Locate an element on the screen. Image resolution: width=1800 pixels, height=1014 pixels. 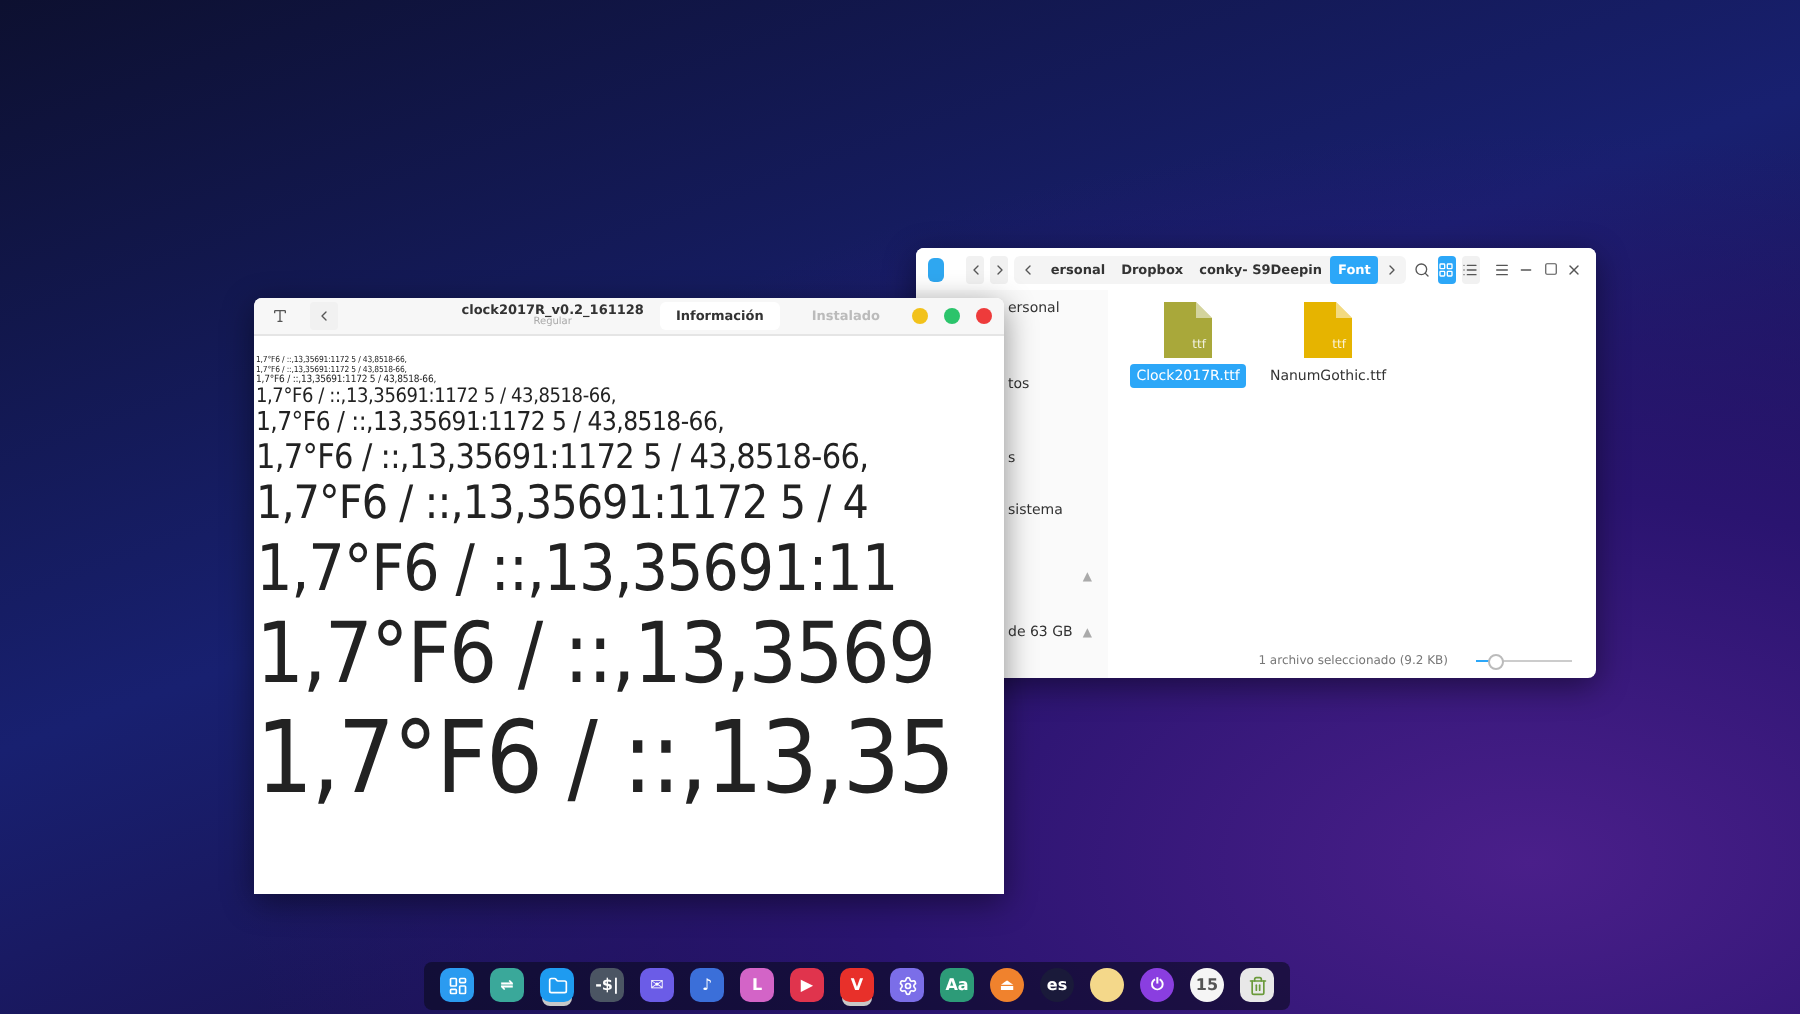
file-manager-icon is located at coordinates (936, 269).